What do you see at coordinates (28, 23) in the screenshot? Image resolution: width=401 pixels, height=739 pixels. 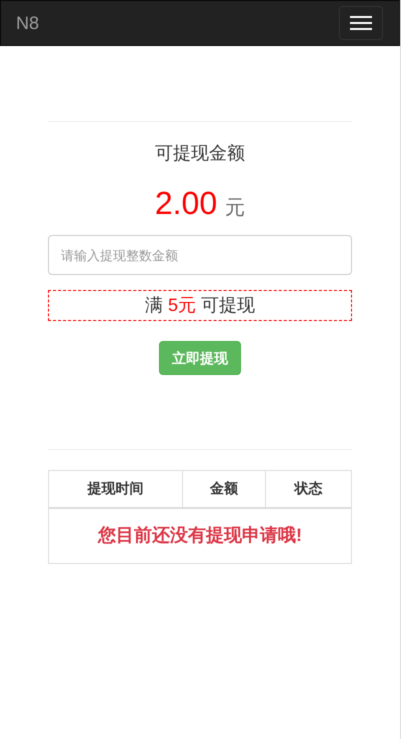 I see `brand-name: N8` at bounding box center [28, 23].